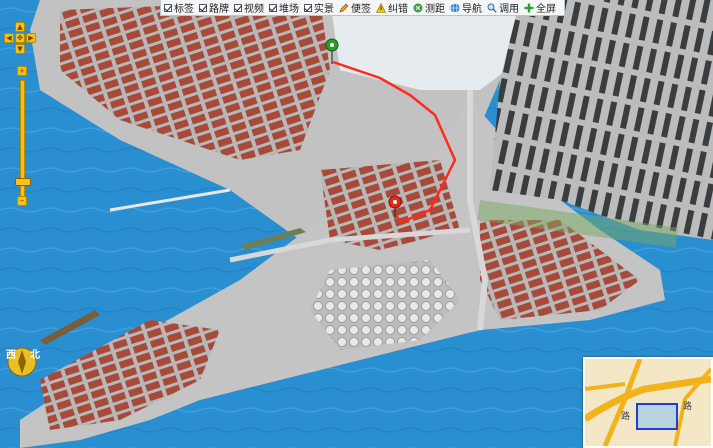 Image resolution: width=713 pixels, height=448 pixels. I want to click on plus-icon, so click(529, 7).